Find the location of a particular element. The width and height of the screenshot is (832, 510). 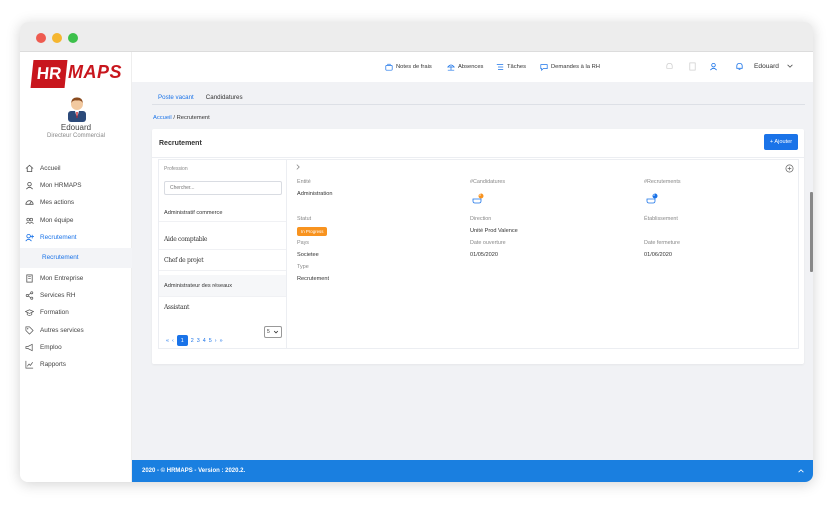

profession-item: Chef de projet is located at coordinates (222, 261).